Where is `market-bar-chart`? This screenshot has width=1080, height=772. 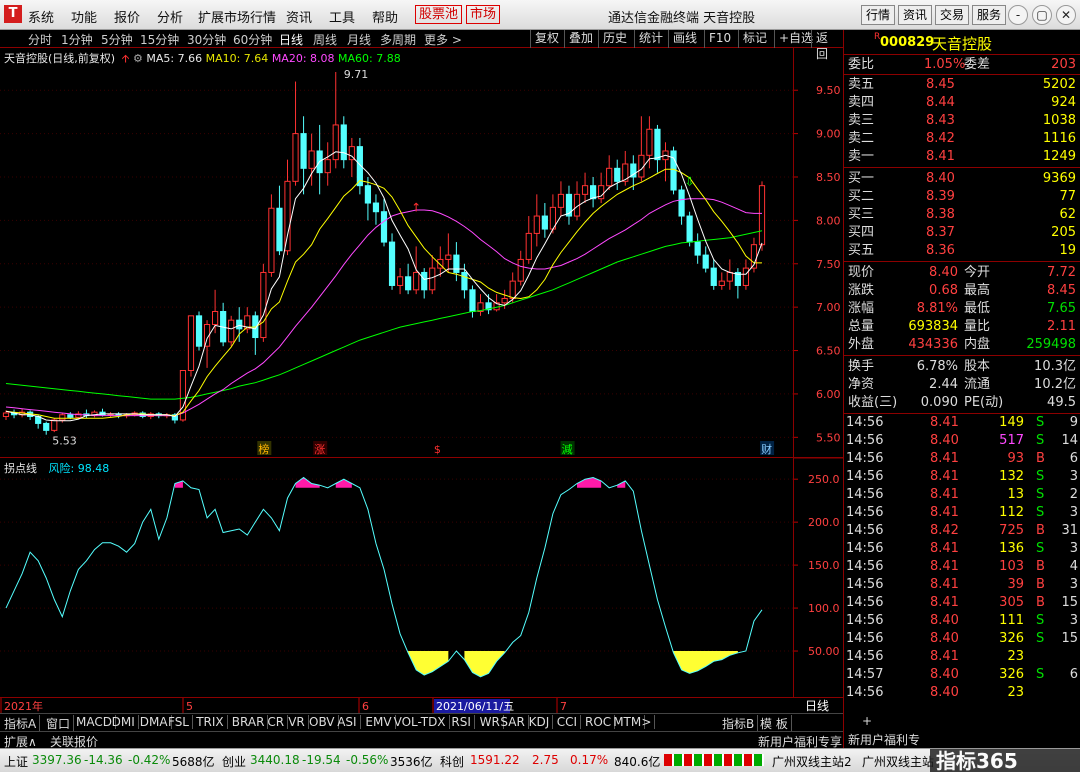 market-bar-chart is located at coordinates (714, 760).